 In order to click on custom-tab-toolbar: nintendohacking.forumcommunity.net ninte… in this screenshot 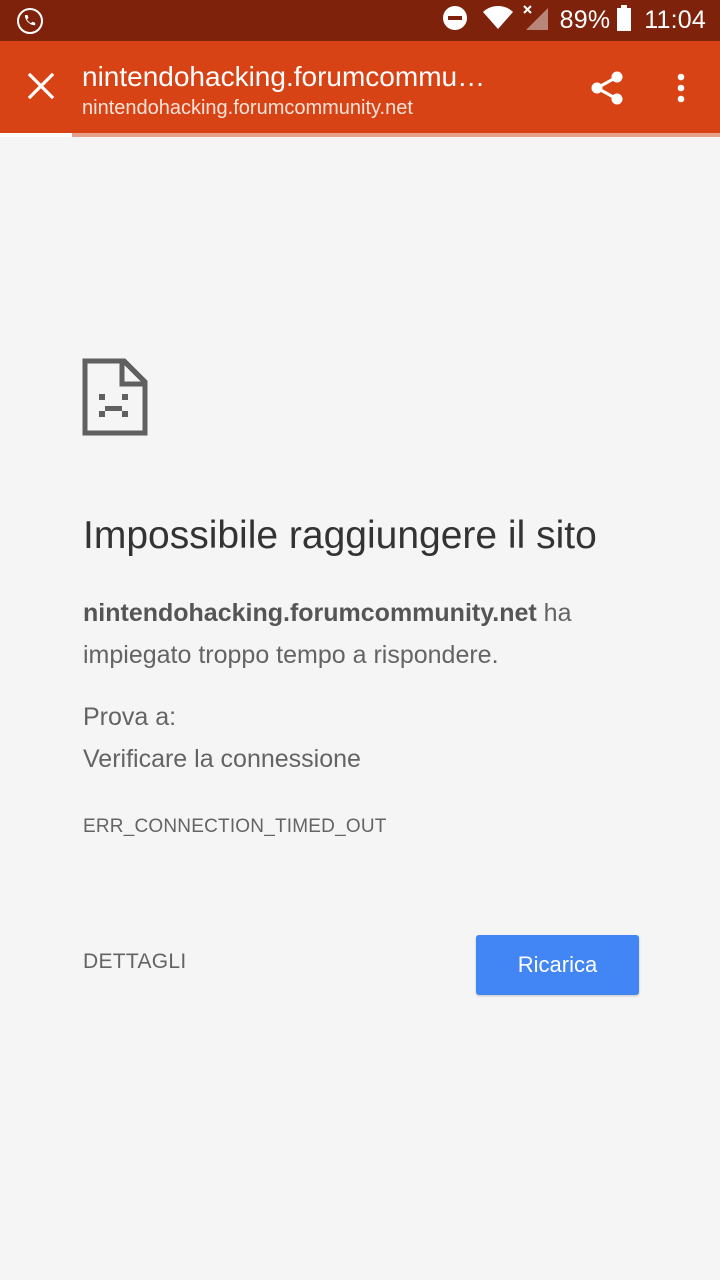, I will do `click(360, 89)`.